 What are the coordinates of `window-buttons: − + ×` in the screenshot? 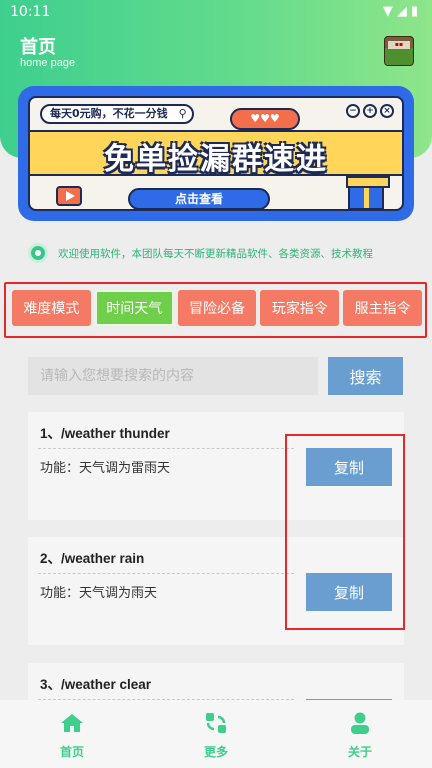 It's located at (370, 111).